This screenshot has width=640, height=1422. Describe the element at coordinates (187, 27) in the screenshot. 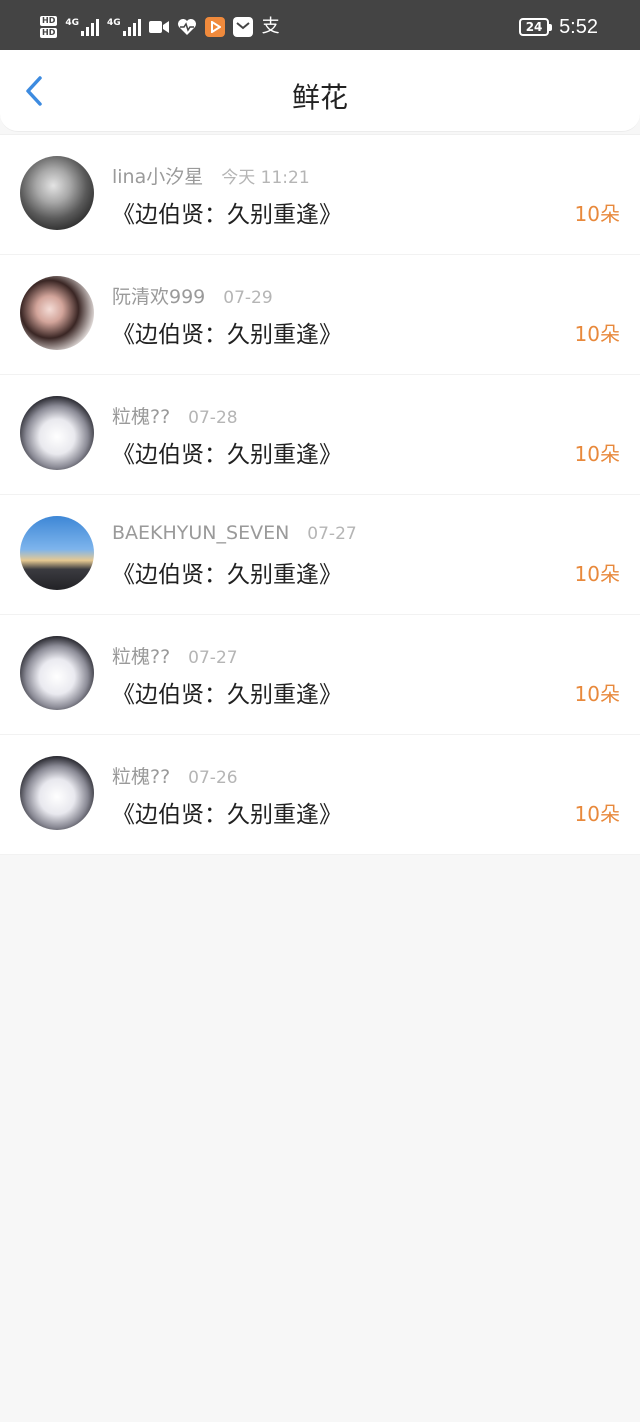

I see `health-heart-icon` at that location.